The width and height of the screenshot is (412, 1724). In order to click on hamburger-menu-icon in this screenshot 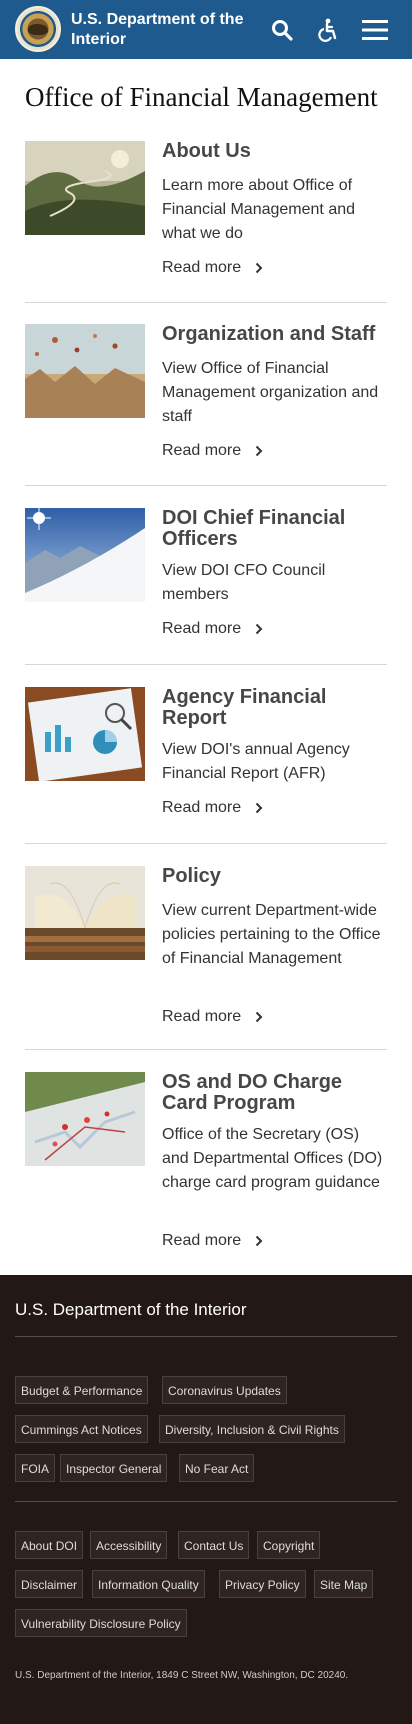, I will do `click(375, 30)`.